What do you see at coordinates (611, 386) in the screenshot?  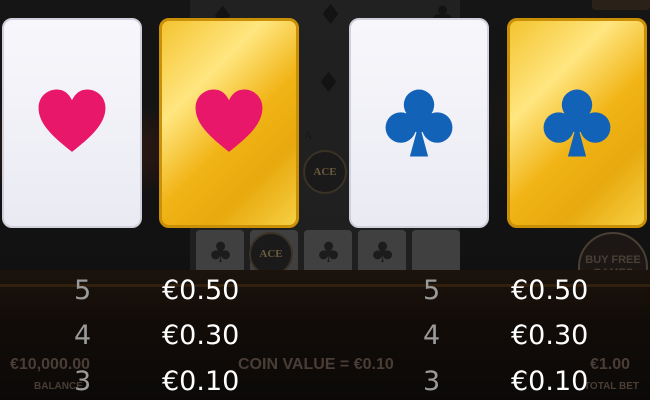 I see `total-bet-label: TOTAL BET` at bounding box center [611, 386].